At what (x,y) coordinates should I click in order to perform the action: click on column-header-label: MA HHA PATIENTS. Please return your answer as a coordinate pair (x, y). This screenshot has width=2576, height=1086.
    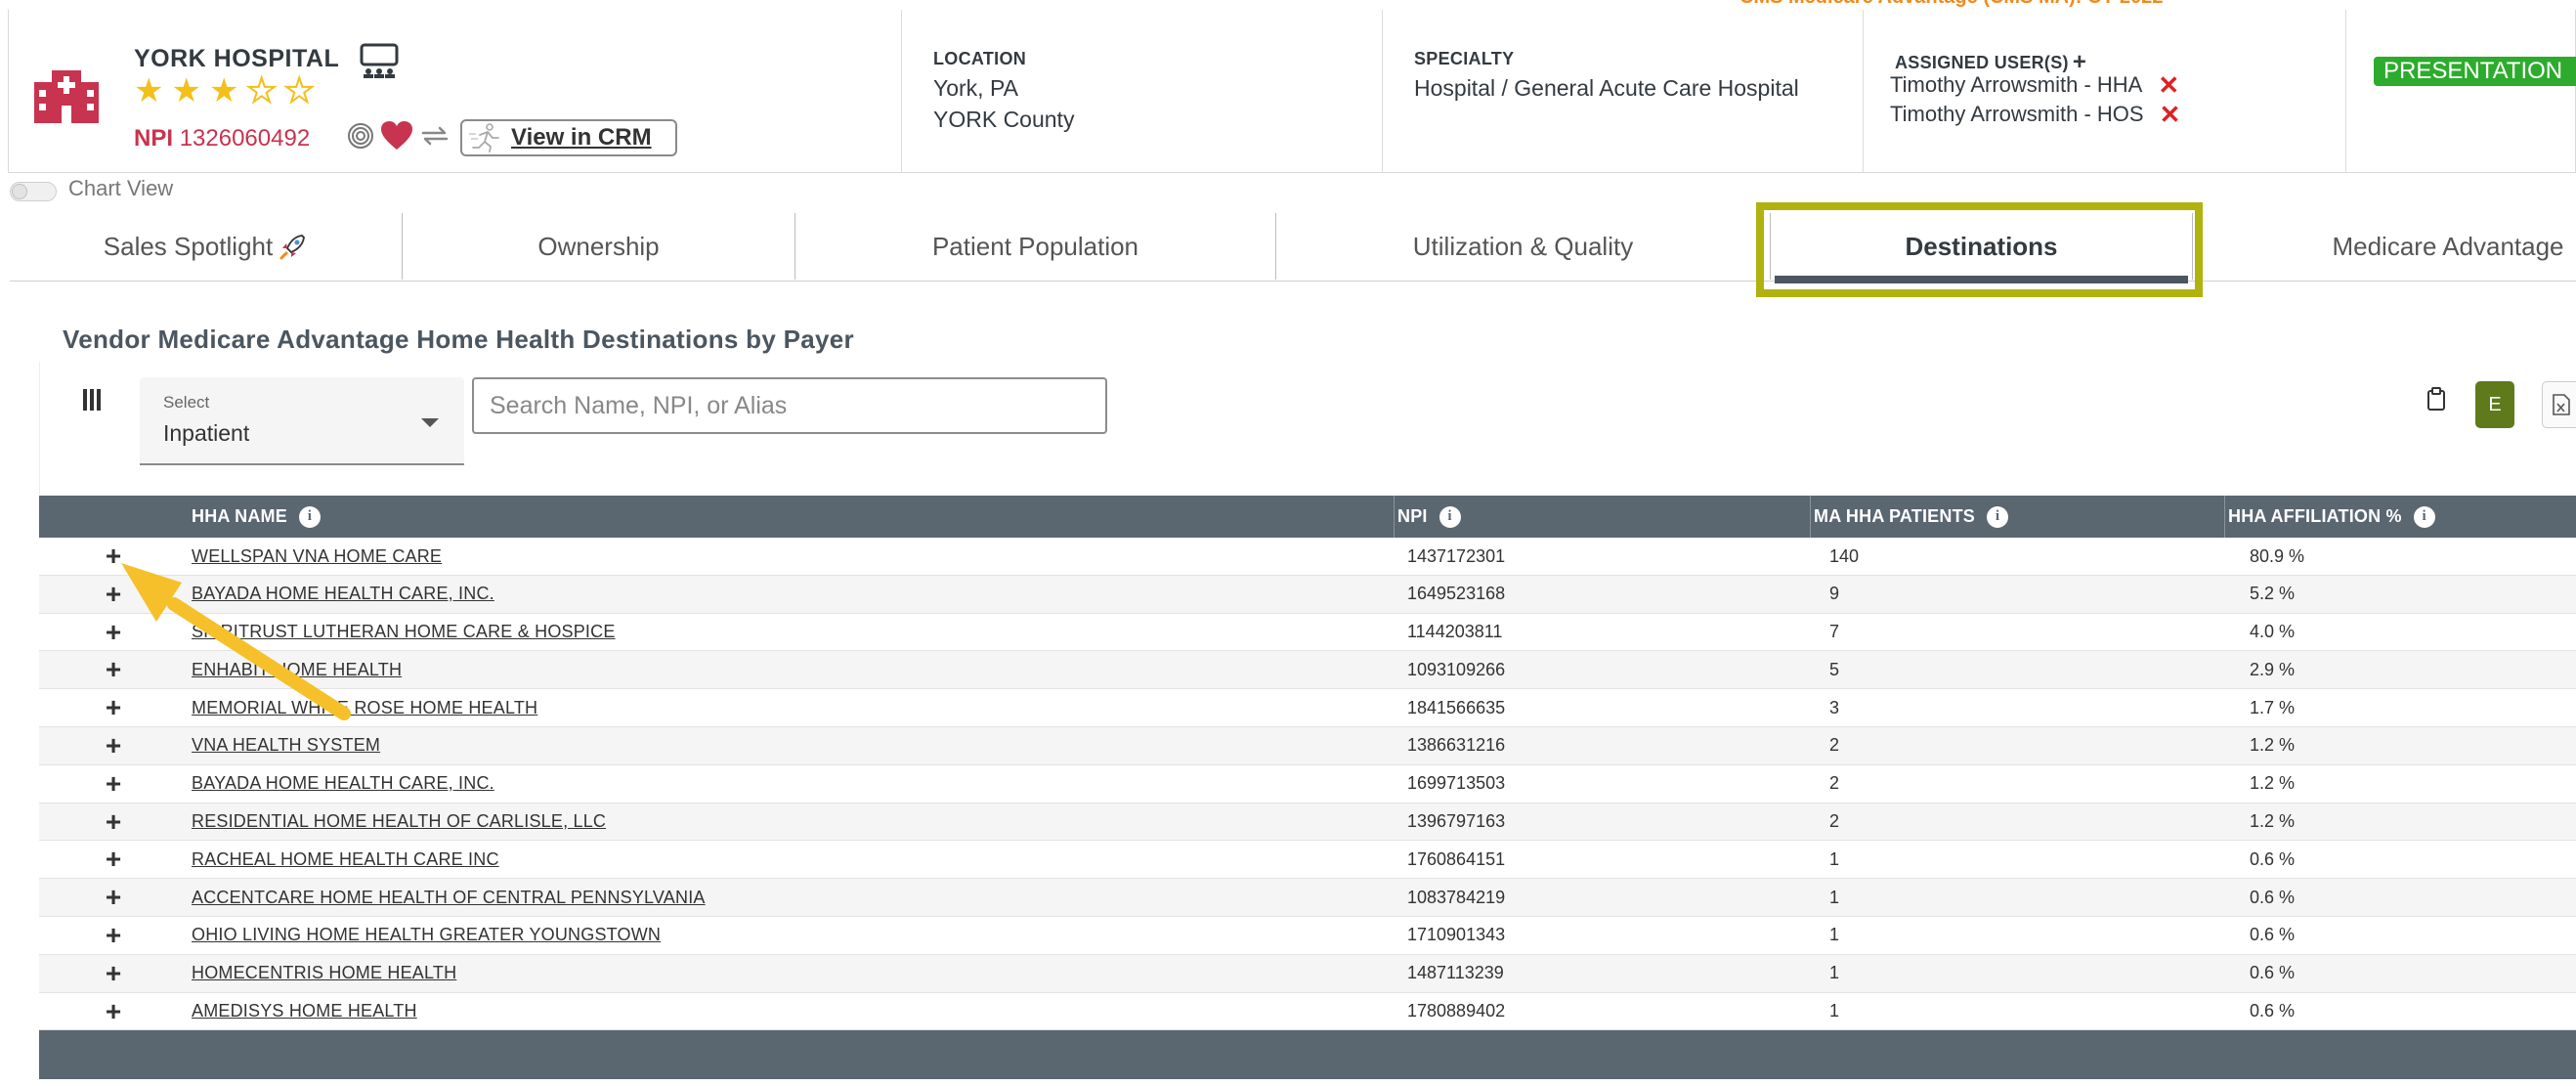
    Looking at the image, I should click on (1894, 516).